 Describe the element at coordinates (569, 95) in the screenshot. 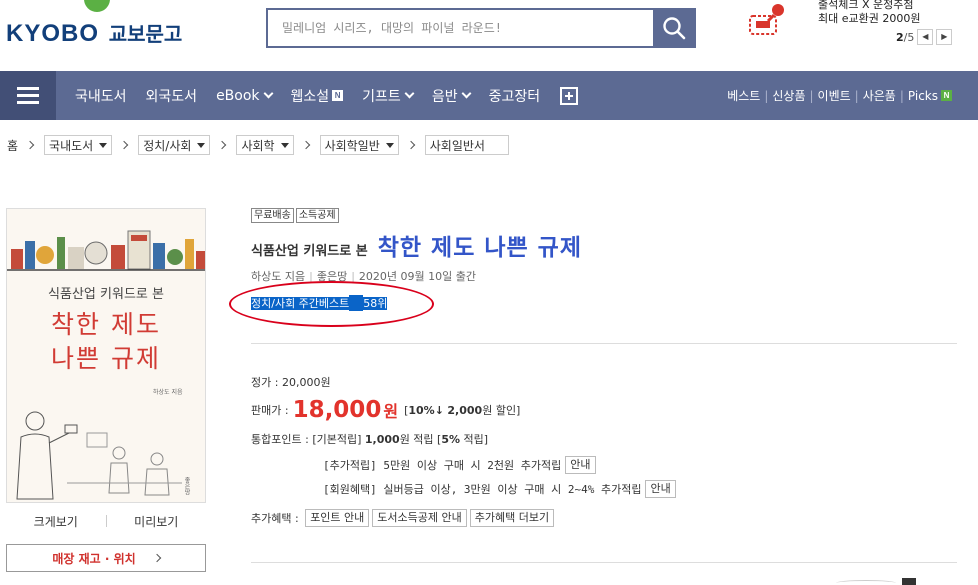

I see `plus-icon` at that location.